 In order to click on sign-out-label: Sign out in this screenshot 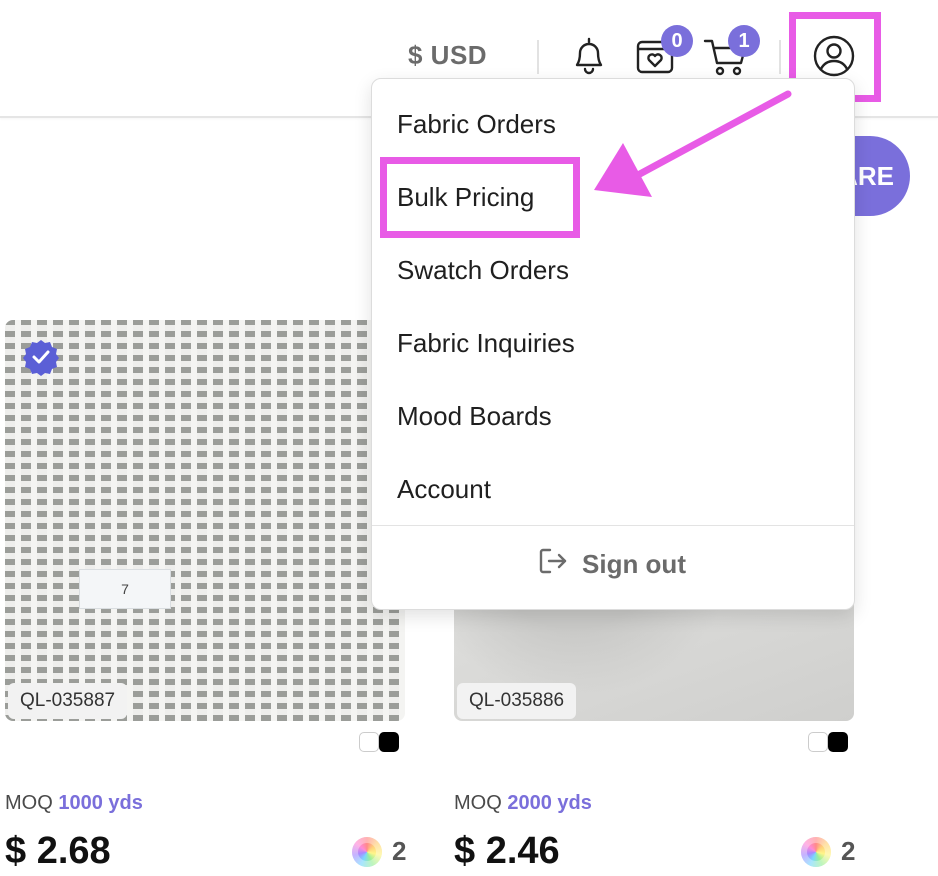, I will do `click(634, 564)`.